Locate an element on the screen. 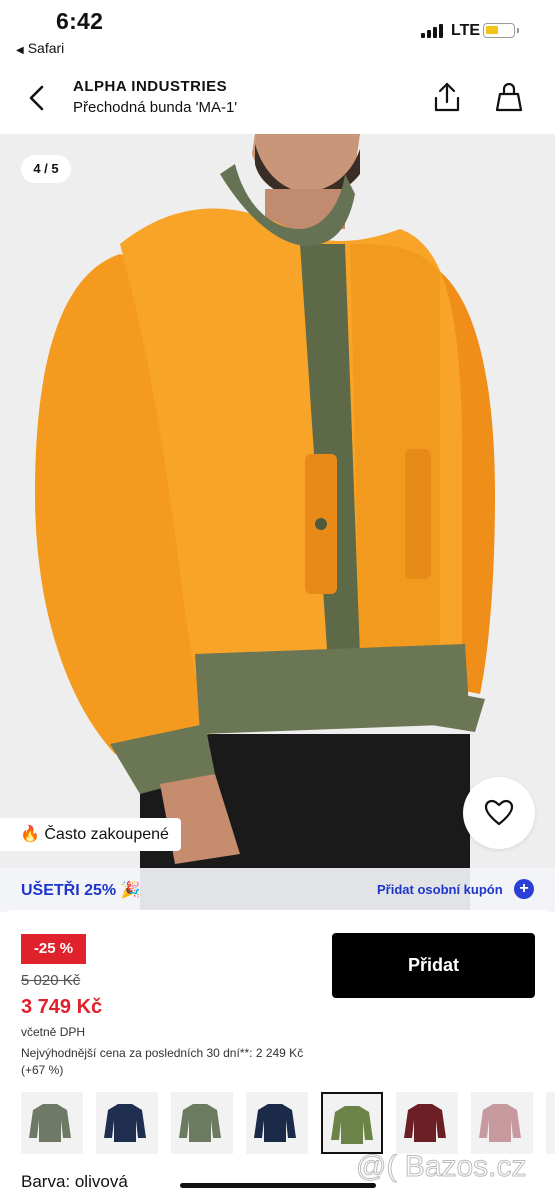 The width and height of the screenshot is (555, 1200). popularity-badge: 🔥 Často zakoupené is located at coordinates (90, 834).